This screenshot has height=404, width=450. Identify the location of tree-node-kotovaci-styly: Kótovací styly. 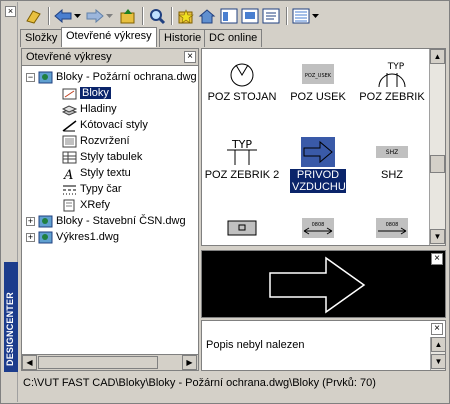
(105, 125).